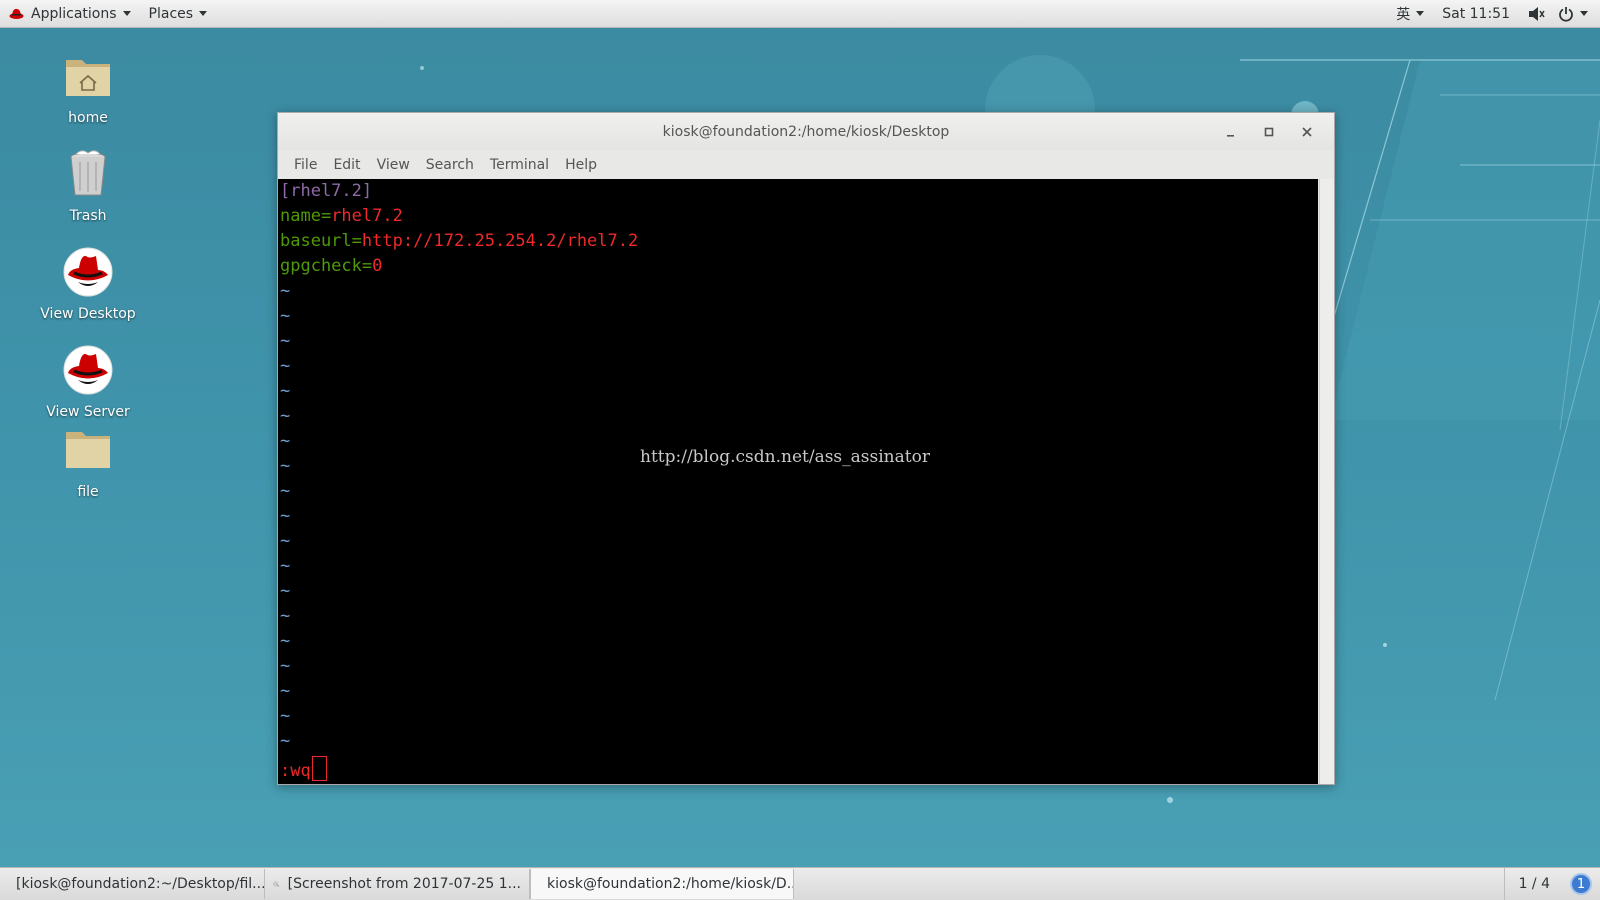 The image size is (1600, 900). Describe the element at coordinates (1537, 13) in the screenshot. I see `volume-icon` at that location.